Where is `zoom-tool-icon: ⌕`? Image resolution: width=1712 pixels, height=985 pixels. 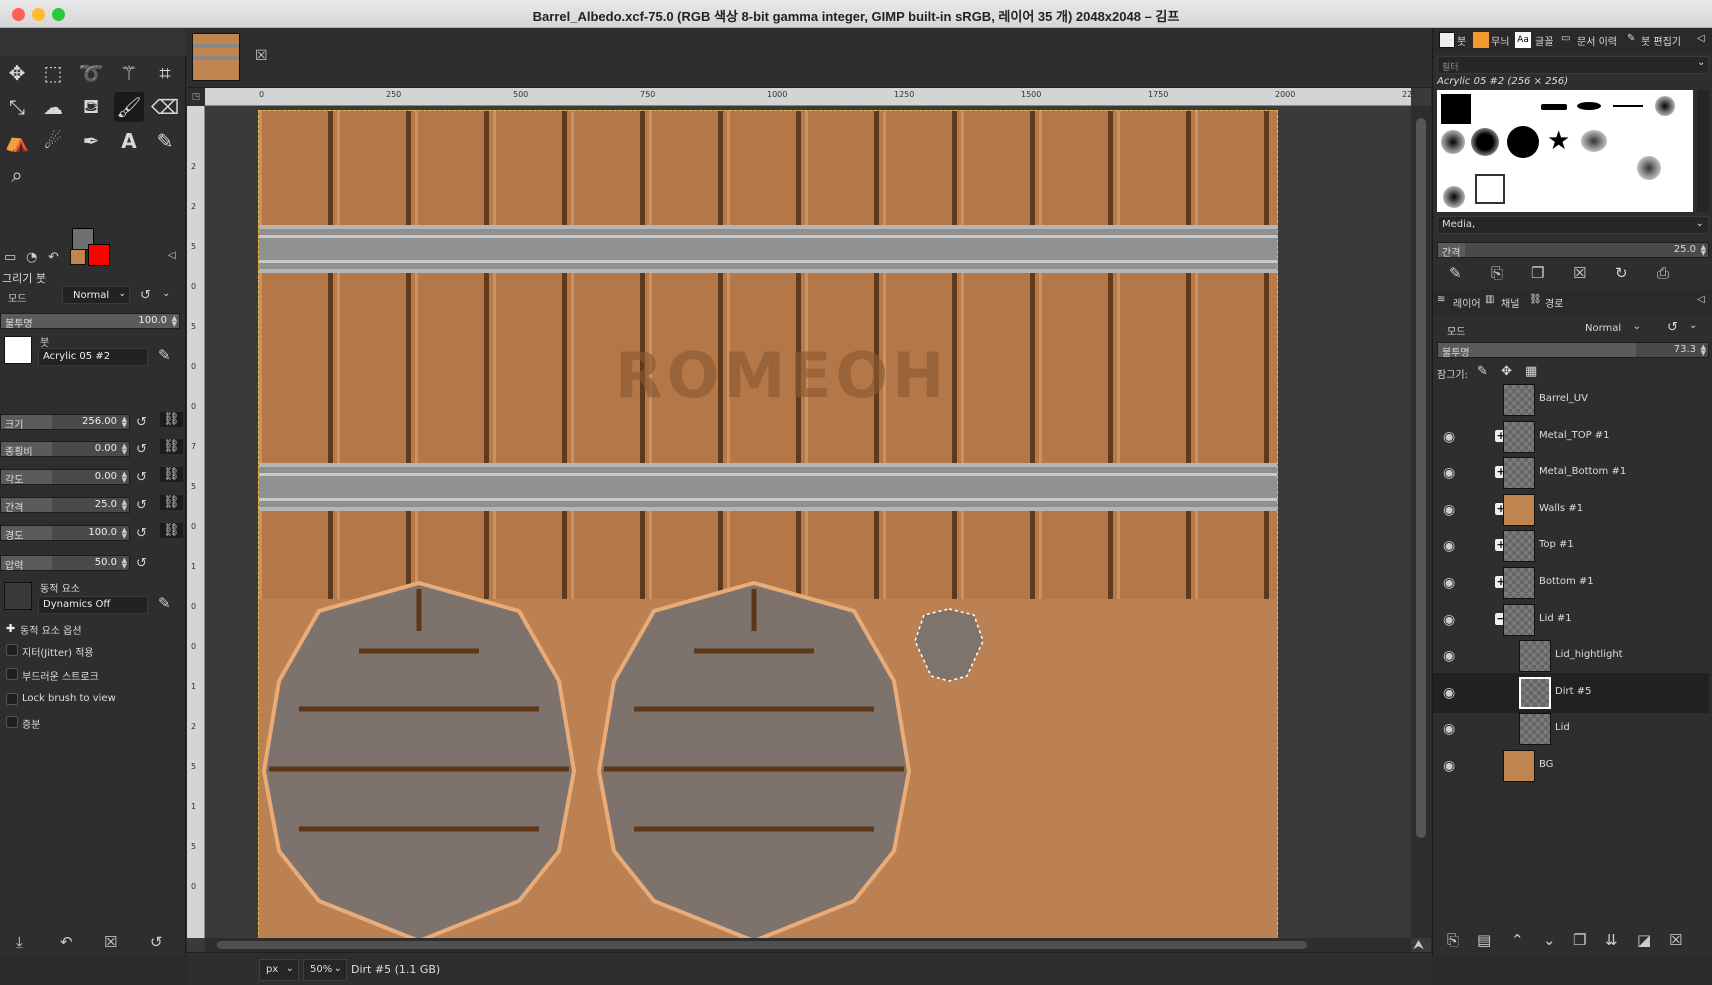
zoom-tool-icon: ⌕ is located at coordinates (17, 175).